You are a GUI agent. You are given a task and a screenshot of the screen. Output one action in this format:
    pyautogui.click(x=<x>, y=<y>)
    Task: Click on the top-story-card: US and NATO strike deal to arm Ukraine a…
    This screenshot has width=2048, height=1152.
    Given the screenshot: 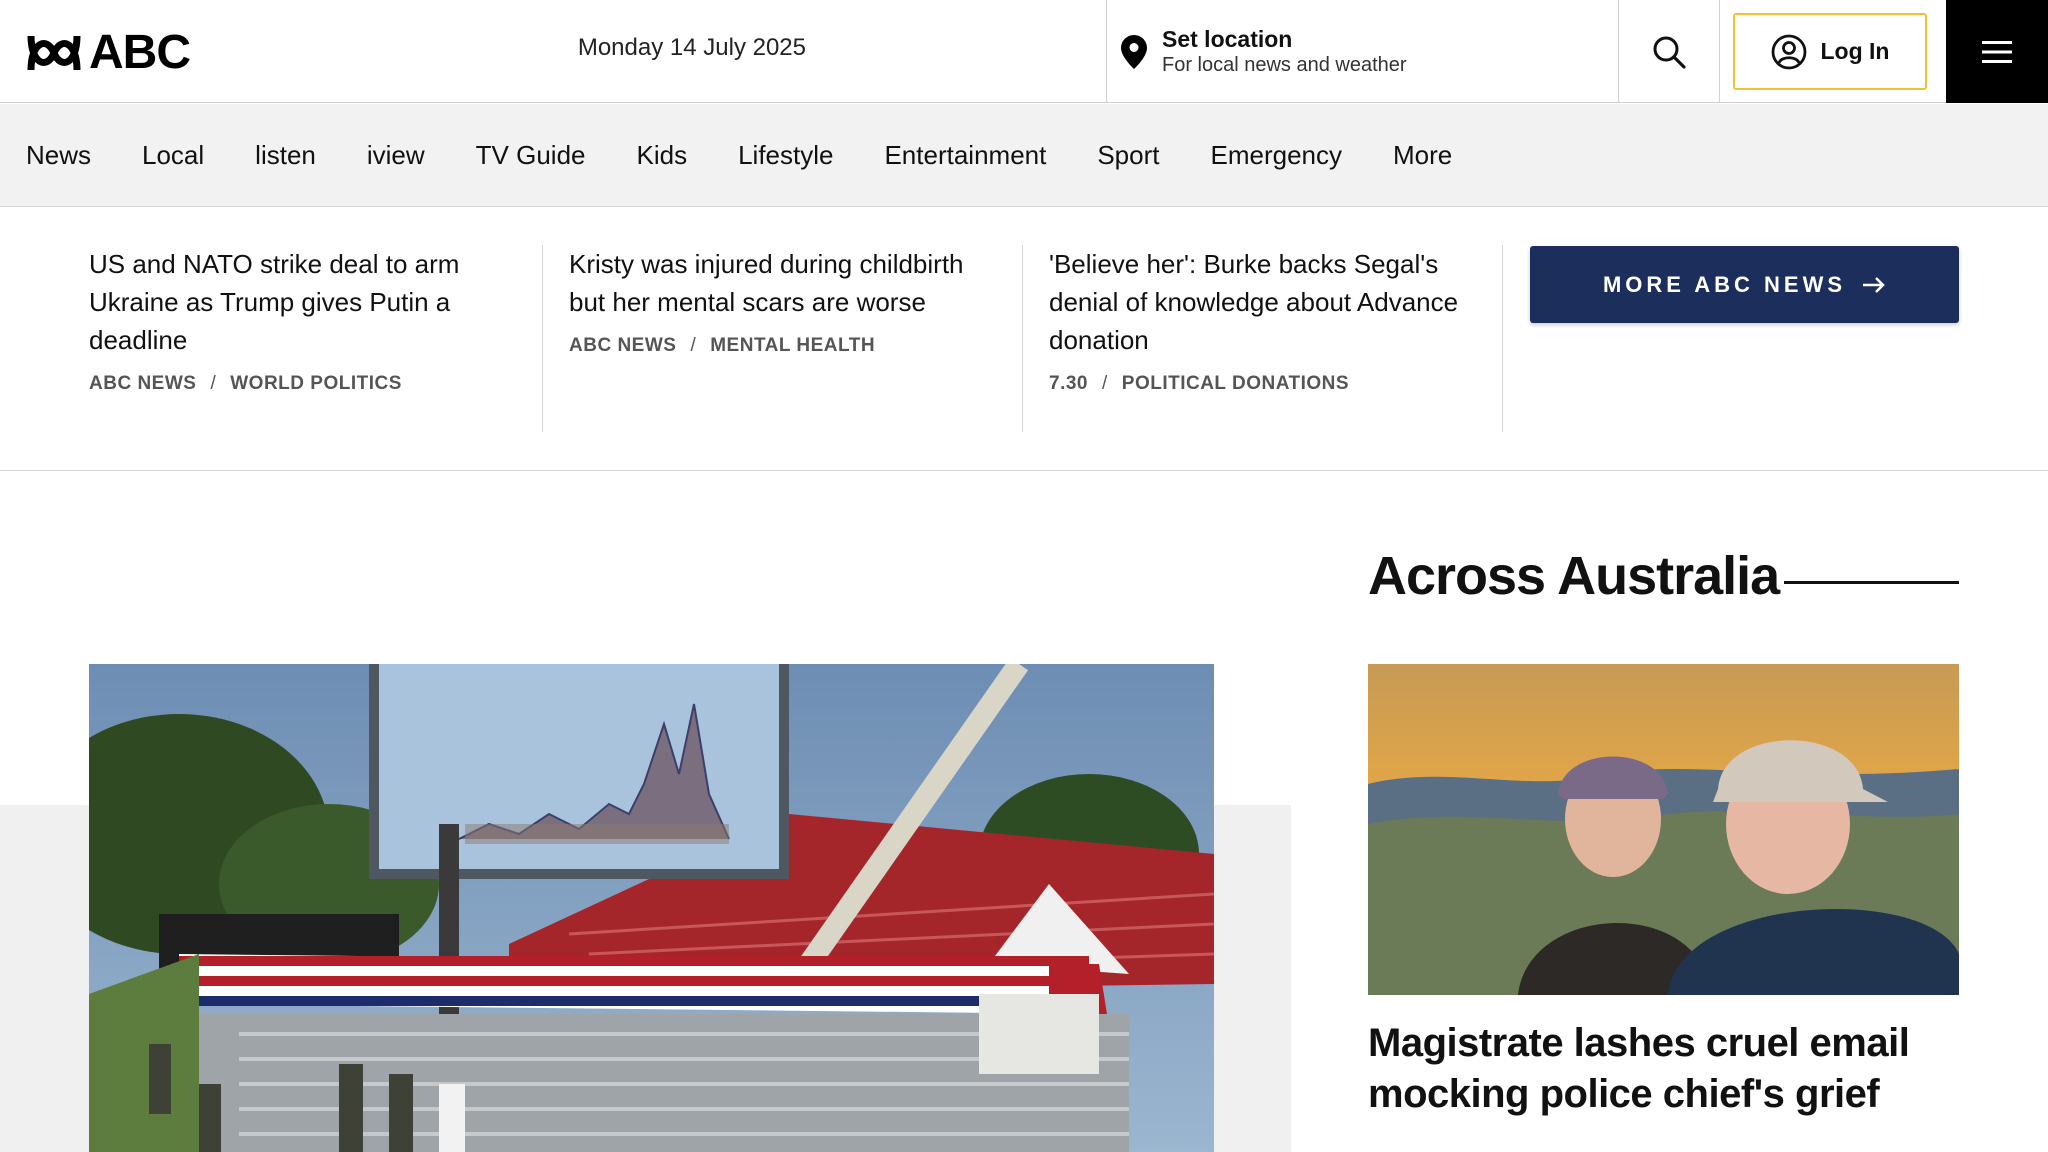 What is the action you would take?
    pyautogui.click(x=303, y=338)
    